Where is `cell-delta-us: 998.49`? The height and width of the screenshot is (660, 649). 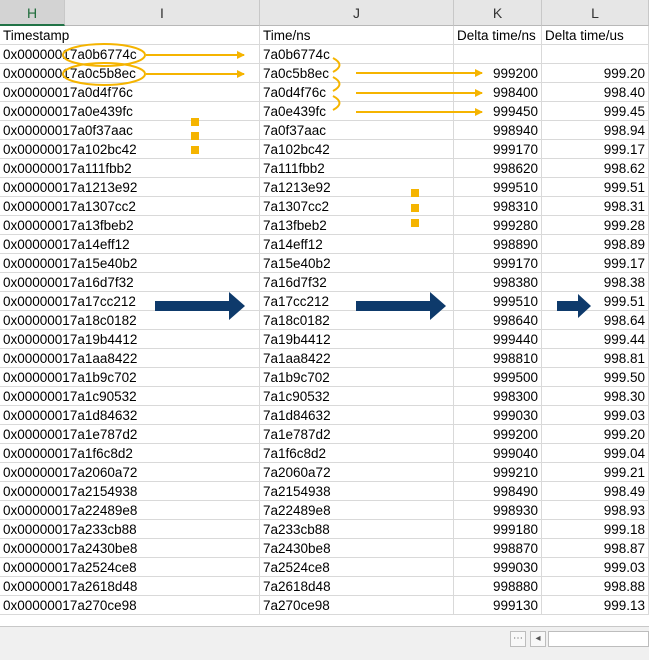 cell-delta-us: 998.49 is located at coordinates (595, 491).